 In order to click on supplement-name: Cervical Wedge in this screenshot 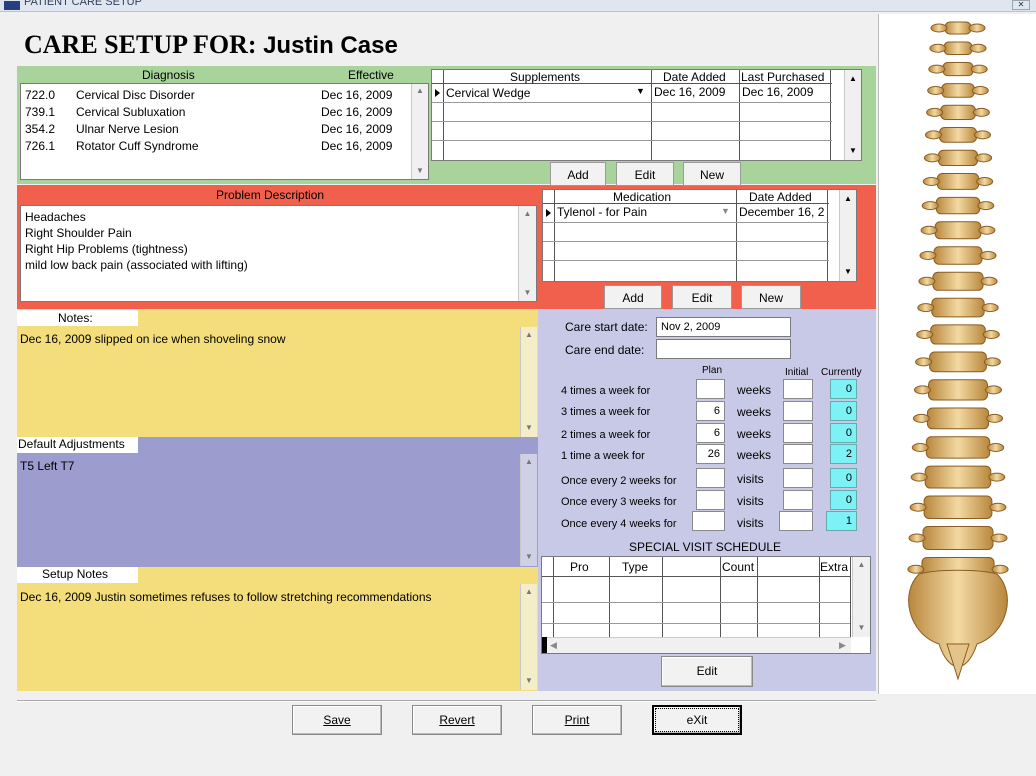, I will do `click(488, 93)`.